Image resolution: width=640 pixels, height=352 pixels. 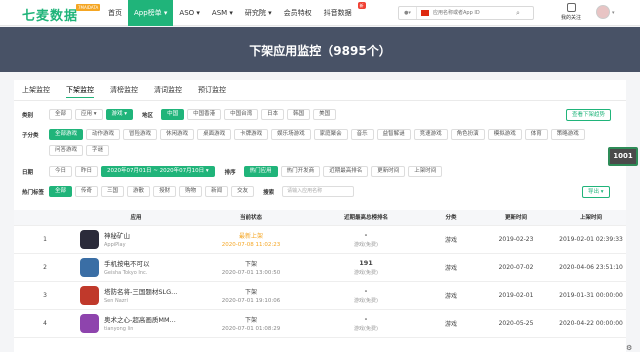 What do you see at coordinates (113, 191) in the screenshot?
I see `tag-chip: 三国` at bounding box center [113, 191].